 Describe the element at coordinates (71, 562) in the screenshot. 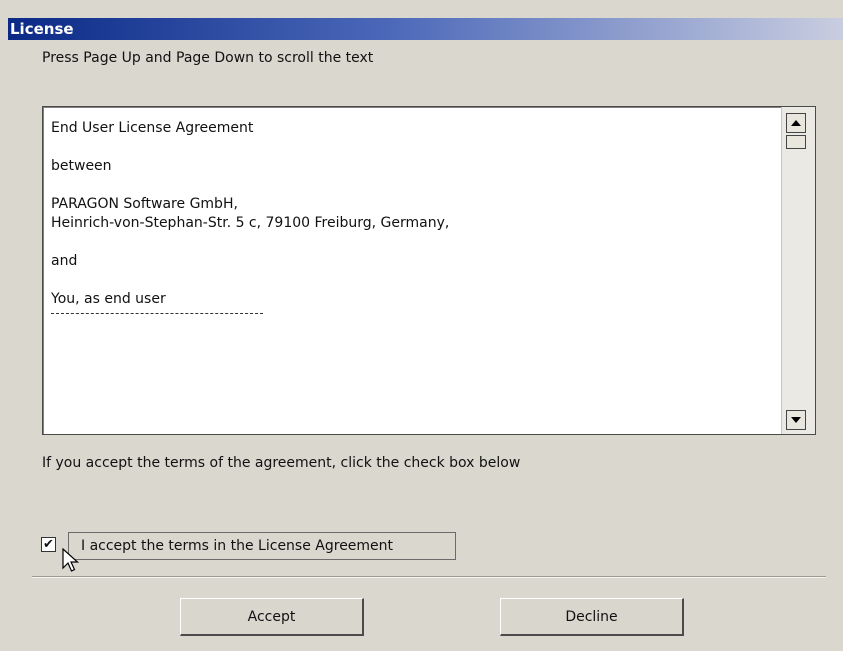

I see `mouse-pointer-icon` at that location.